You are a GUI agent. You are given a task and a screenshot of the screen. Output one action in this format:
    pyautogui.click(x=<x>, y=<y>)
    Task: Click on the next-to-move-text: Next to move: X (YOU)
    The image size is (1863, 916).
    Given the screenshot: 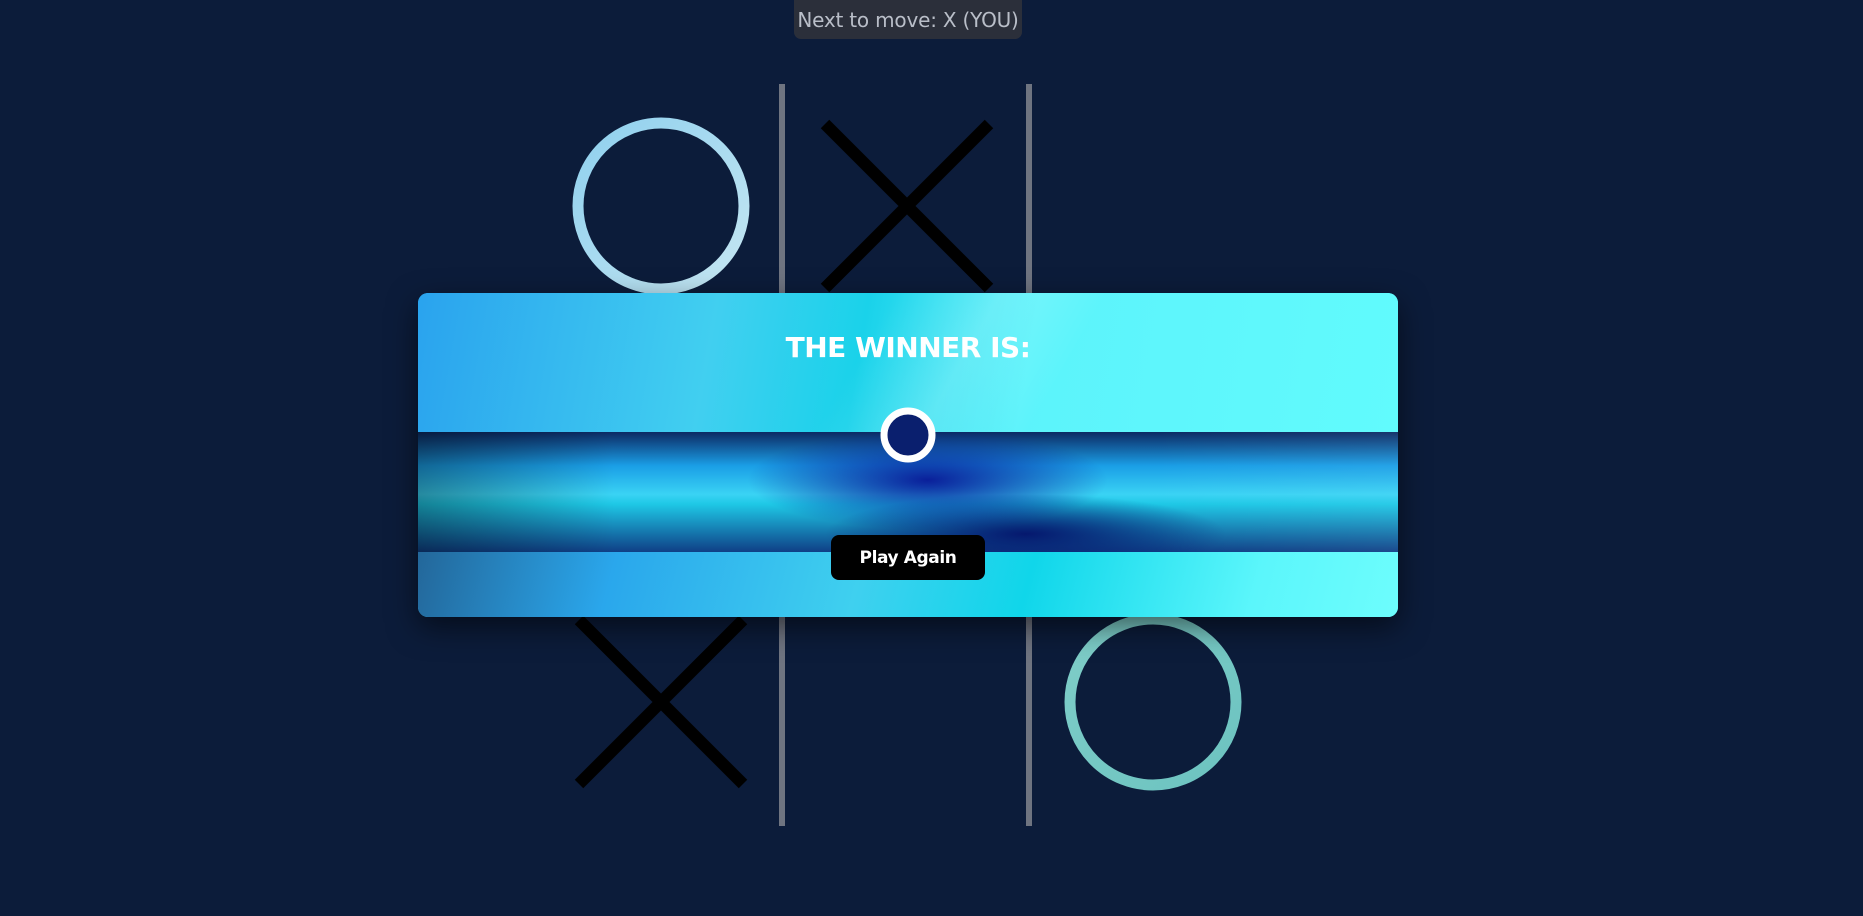 What is the action you would take?
    pyautogui.click(x=908, y=19)
    